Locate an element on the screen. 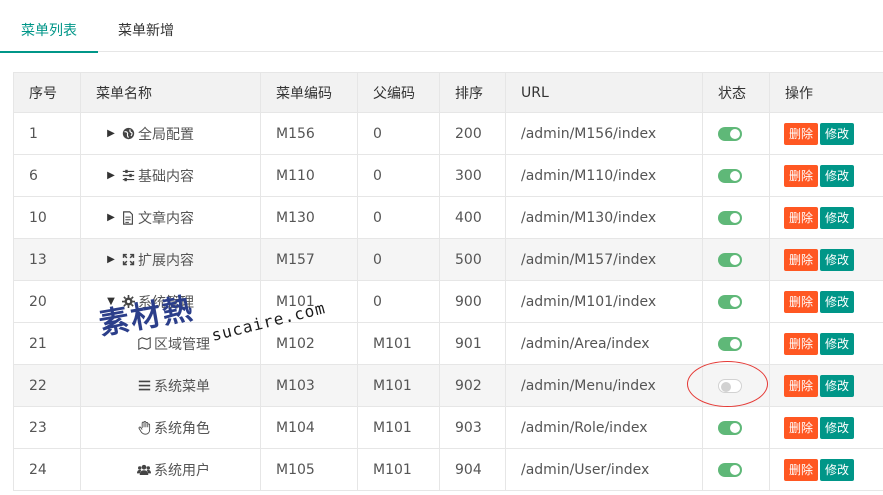  row-sort: 902 is located at coordinates (472, 385).